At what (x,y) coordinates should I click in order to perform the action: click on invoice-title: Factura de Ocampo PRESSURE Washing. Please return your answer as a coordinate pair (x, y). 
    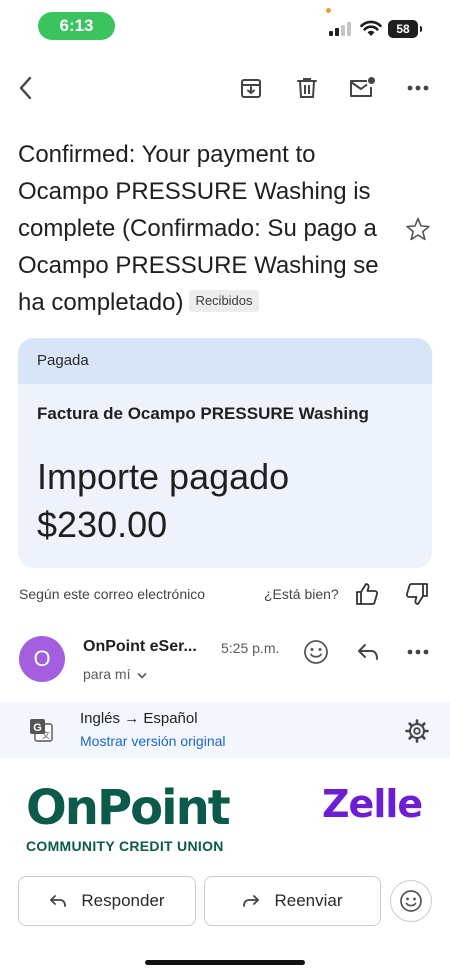
    Looking at the image, I should click on (203, 413).